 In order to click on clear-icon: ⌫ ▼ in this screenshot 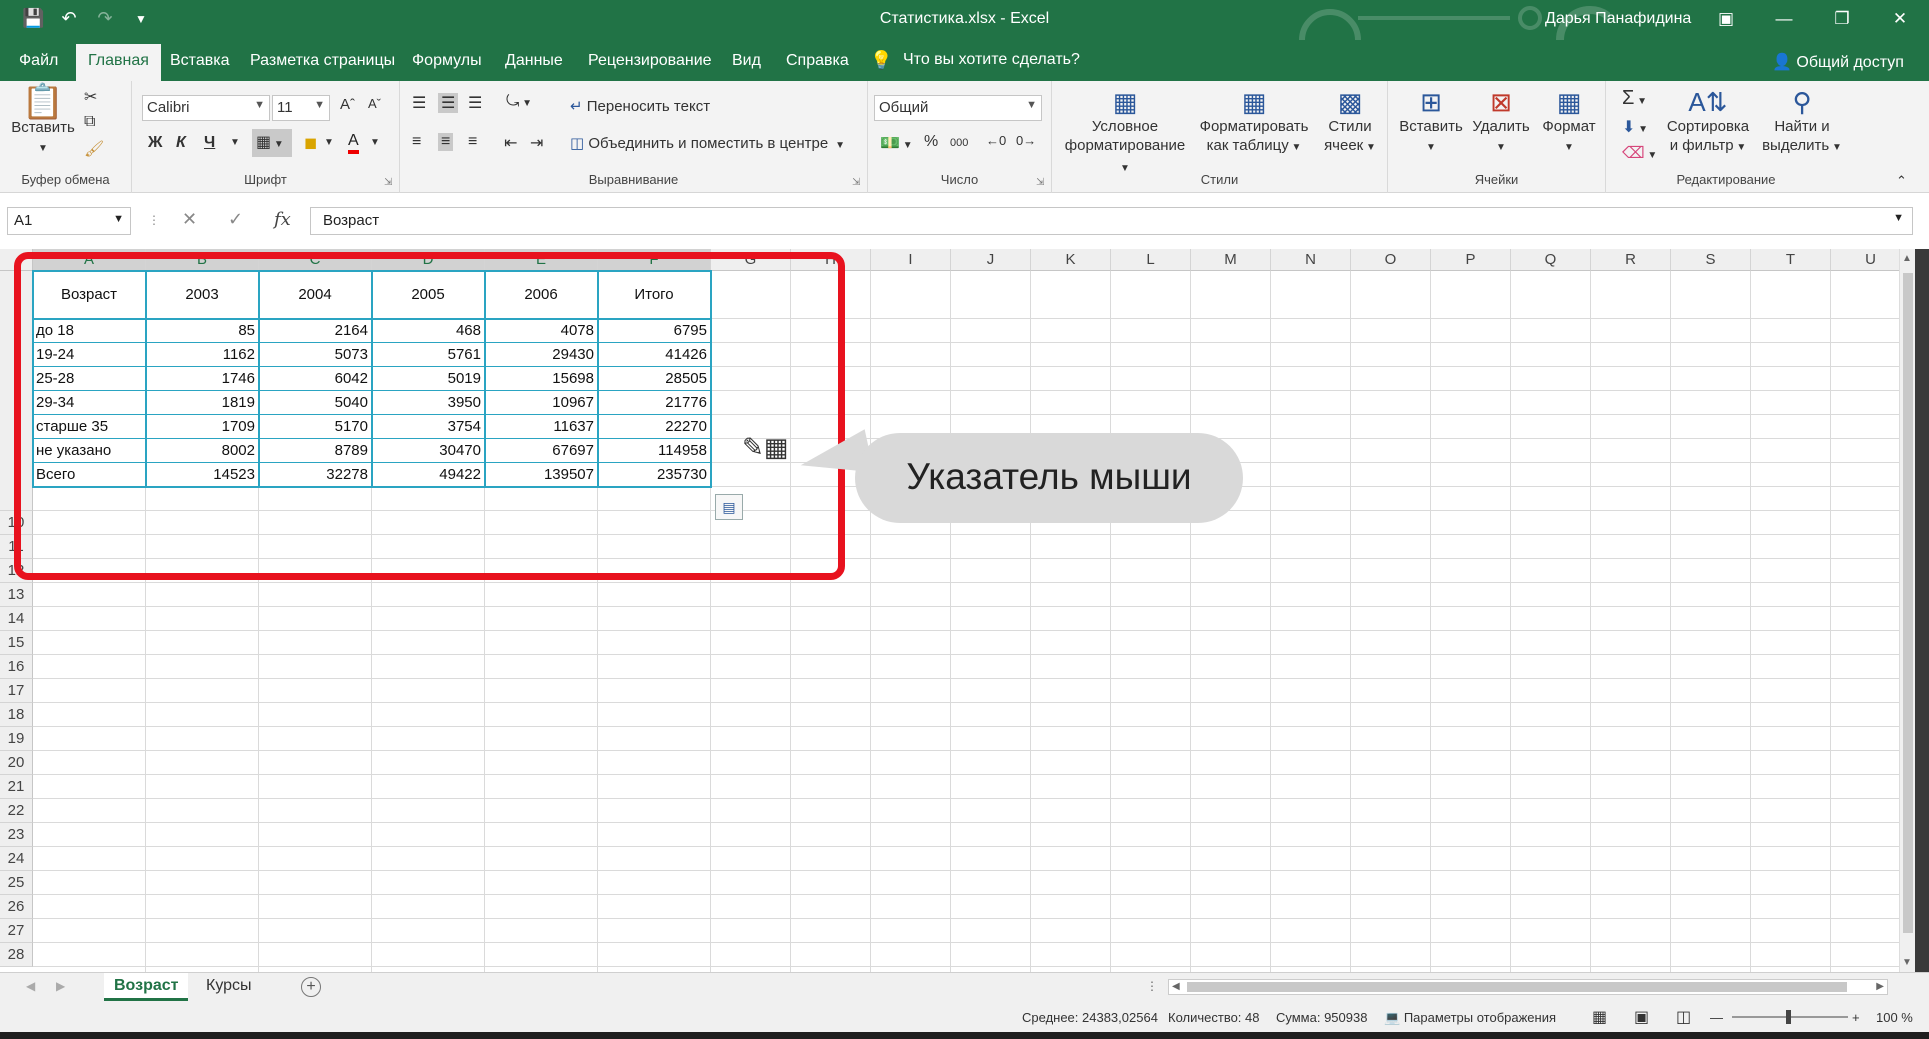, I will do `click(1639, 153)`.